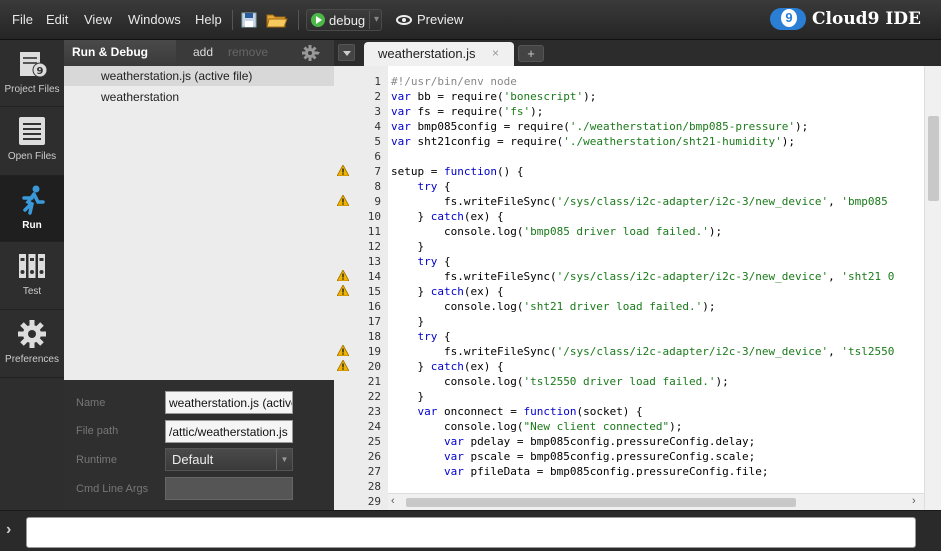  I want to click on code-line: 23 var onconnect = function(socket) {, so click(629, 411).